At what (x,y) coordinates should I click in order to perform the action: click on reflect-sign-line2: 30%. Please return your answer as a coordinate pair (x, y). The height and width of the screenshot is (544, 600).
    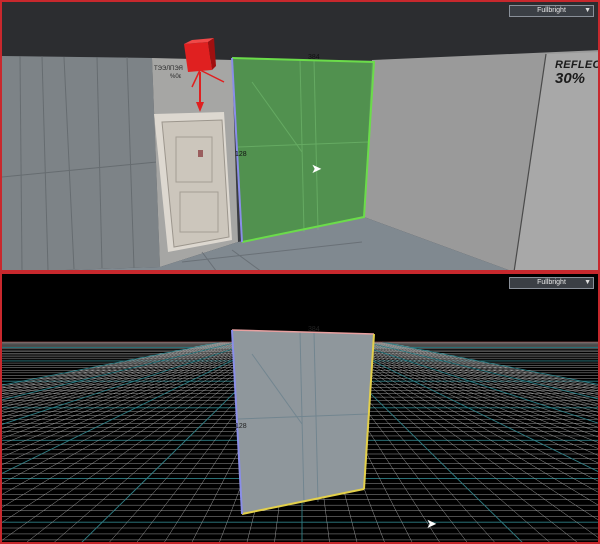
    Looking at the image, I should click on (570, 78).